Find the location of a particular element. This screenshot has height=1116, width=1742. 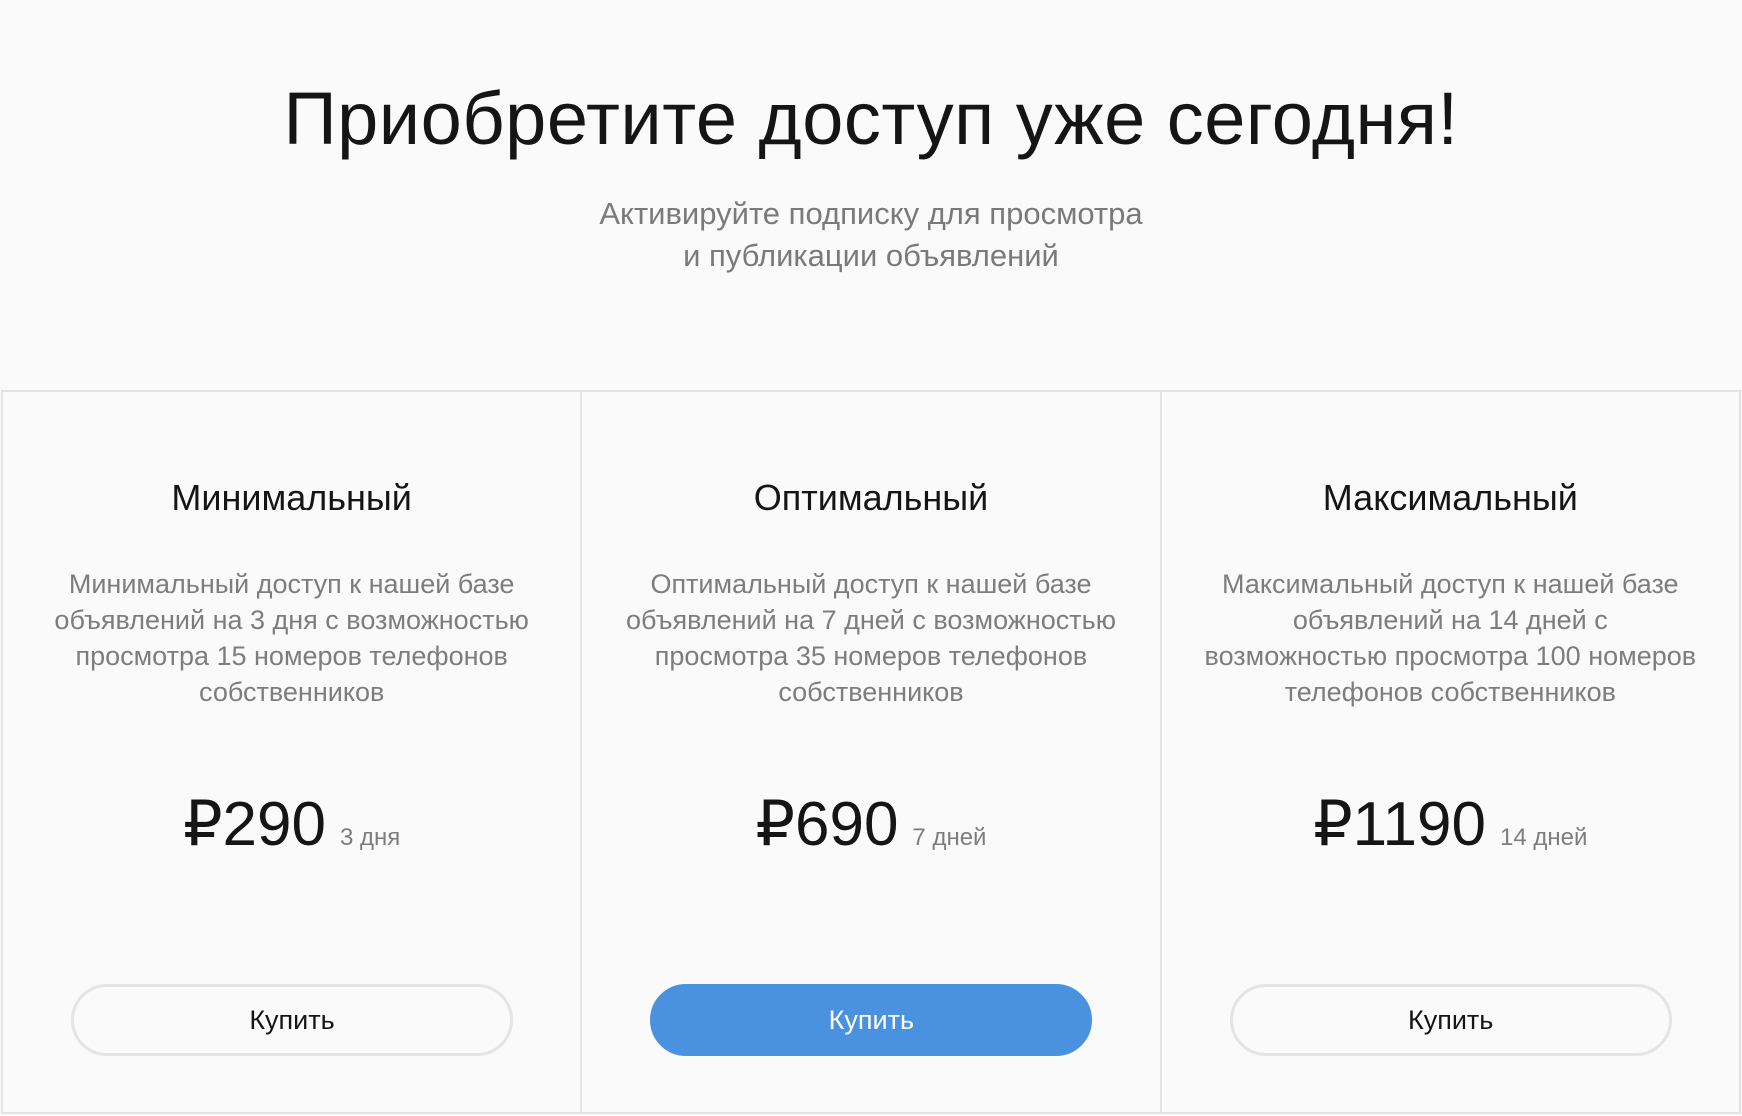

price-amount: ₽690 is located at coordinates (827, 824).